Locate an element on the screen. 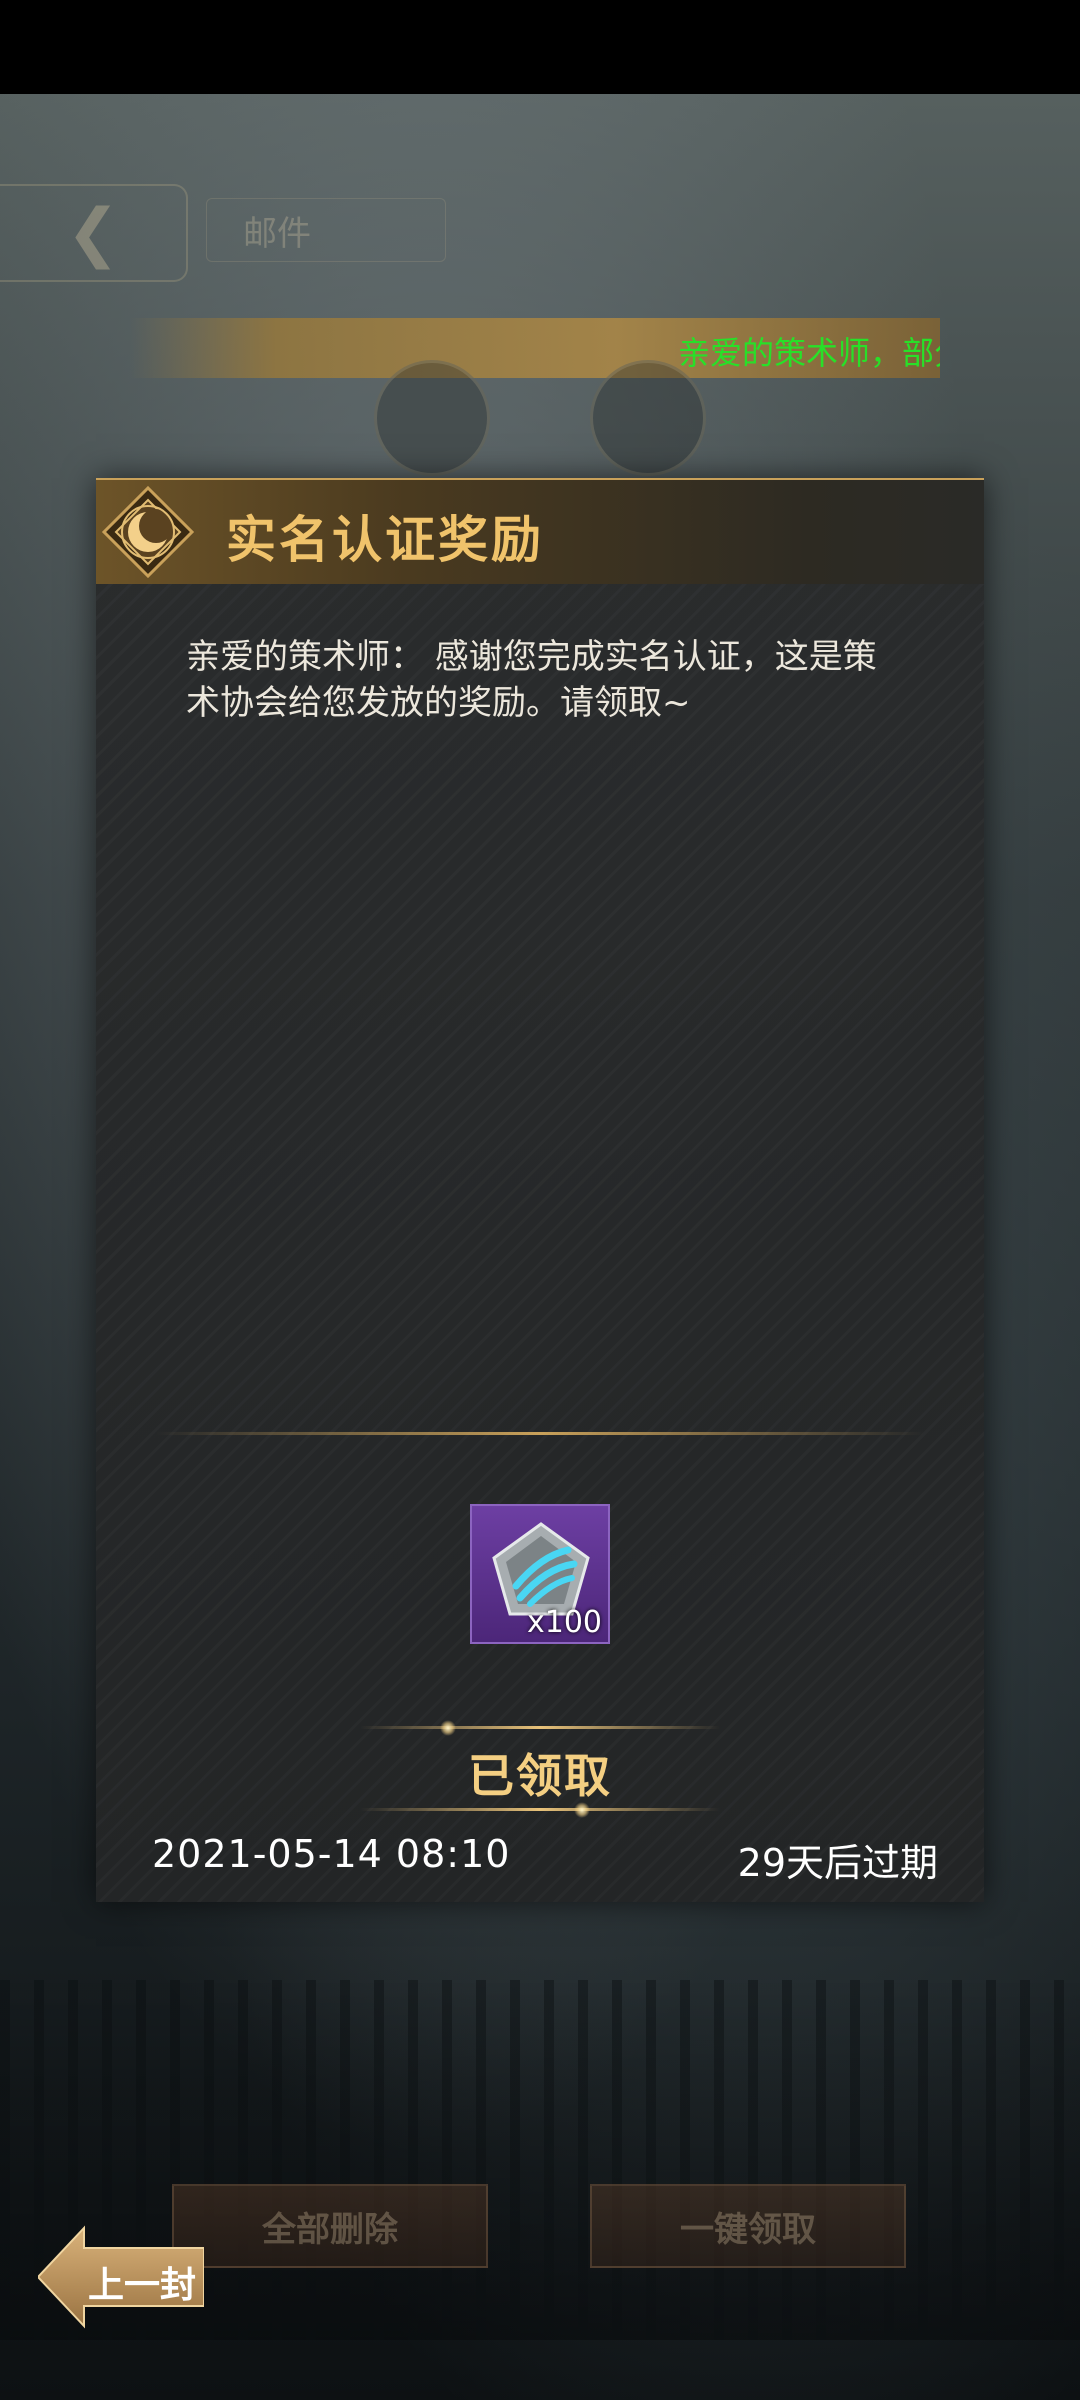 This screenshot has width=1080, height=2400. claim-all-button: 一键领取 is located at coordinates (748, 2226).